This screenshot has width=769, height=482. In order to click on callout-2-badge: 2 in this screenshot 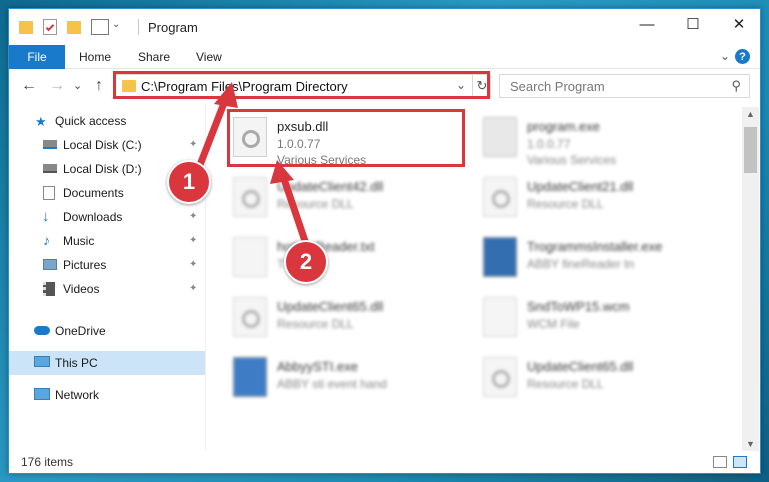, I will do `click(306, 262)`.